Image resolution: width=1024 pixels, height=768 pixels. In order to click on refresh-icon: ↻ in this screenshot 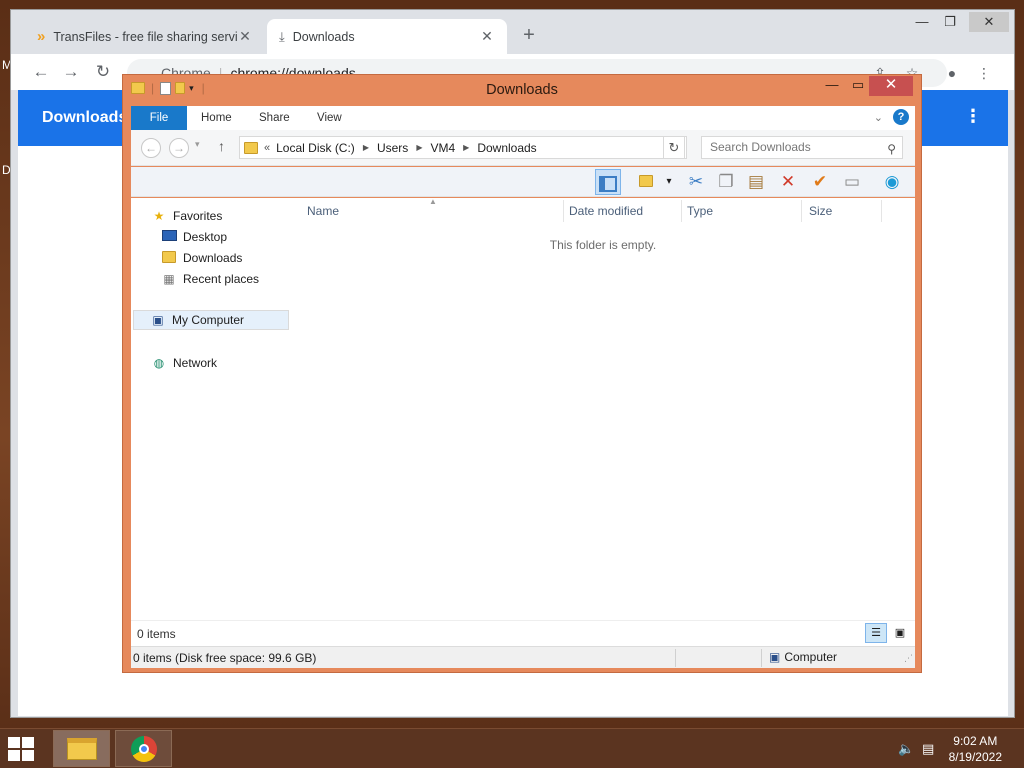, I will do `click(674, 147)`.